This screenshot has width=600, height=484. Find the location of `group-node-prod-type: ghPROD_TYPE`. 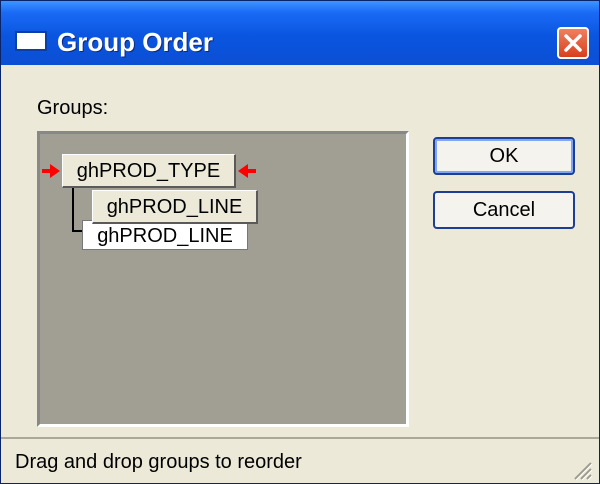

group-node-prod-type: ghPROD_TYPE is located at coordinates (149, 171).